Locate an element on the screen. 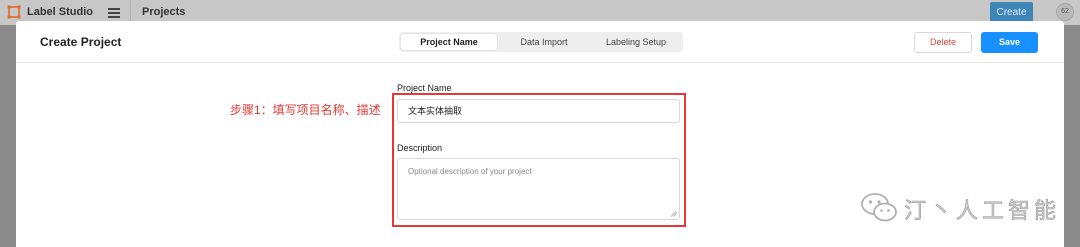 The width and height of the screenshot is (1080, 247). step-tabs: Project Name Data Import Labeling Setup is located at coordinates (541, 42).